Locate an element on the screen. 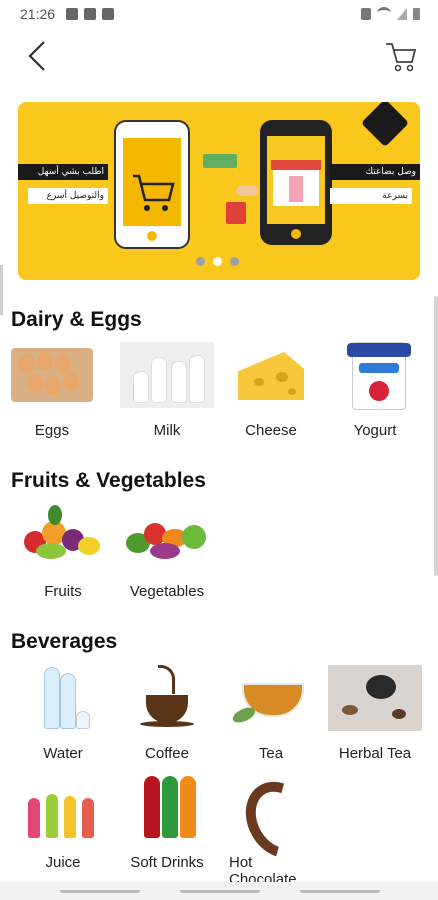  category-tile-hot-chocolate: Hot Chocolate is located at coordinates (273, 828).